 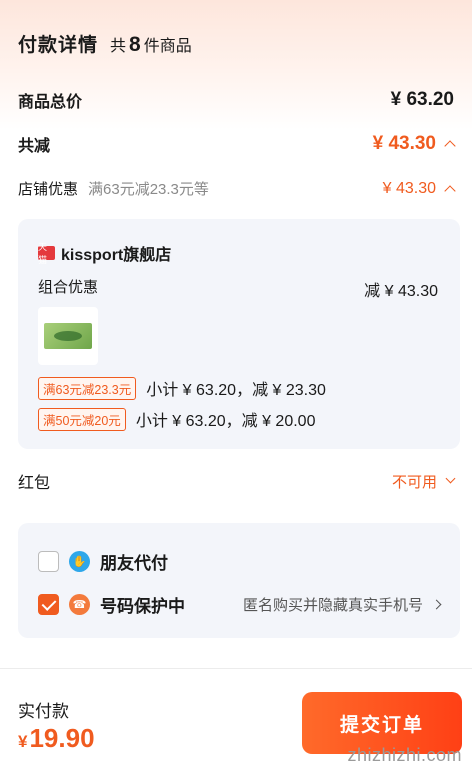 I want to click on number-protect-hint: 匿名购买并隐藏真实手机号, so click(x=332, y=605).